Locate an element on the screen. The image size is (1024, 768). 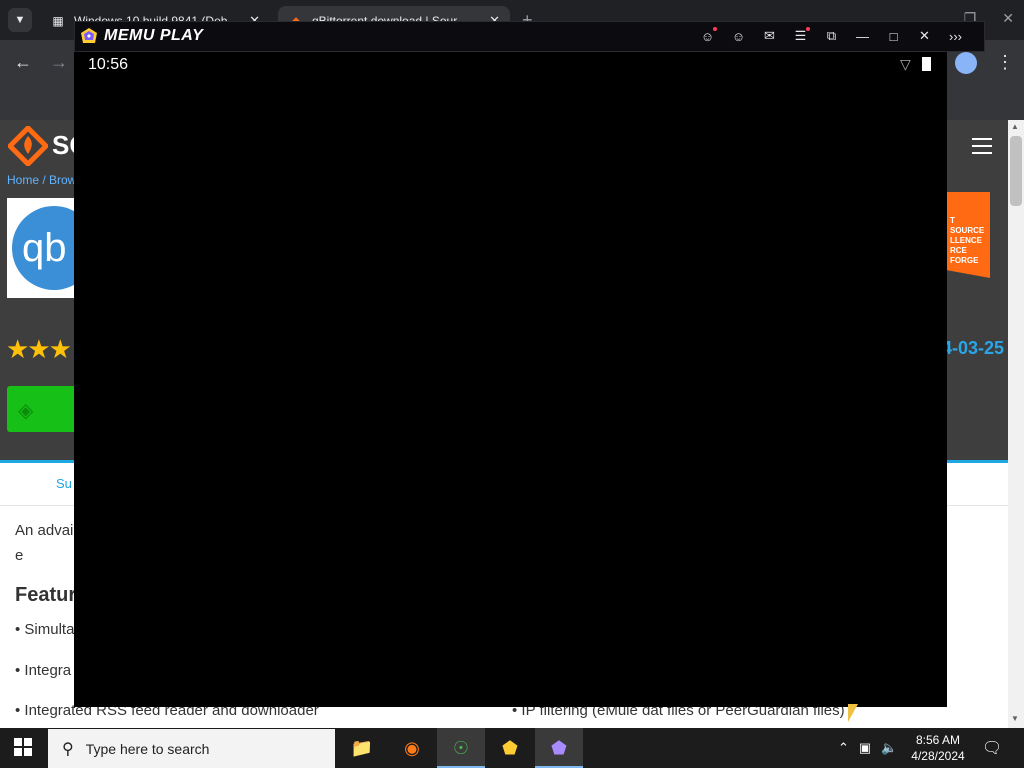
profile-avatar is located at coordinates (966, 63).